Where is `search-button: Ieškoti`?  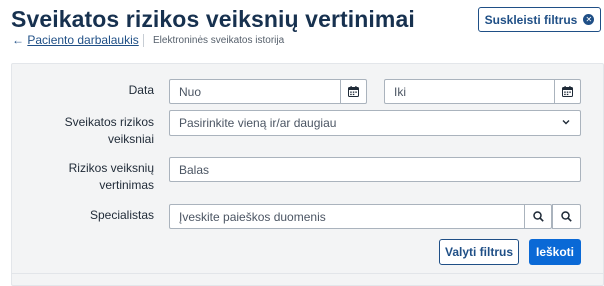 search-button: Ieškoti is located at coordinates (555, 252).